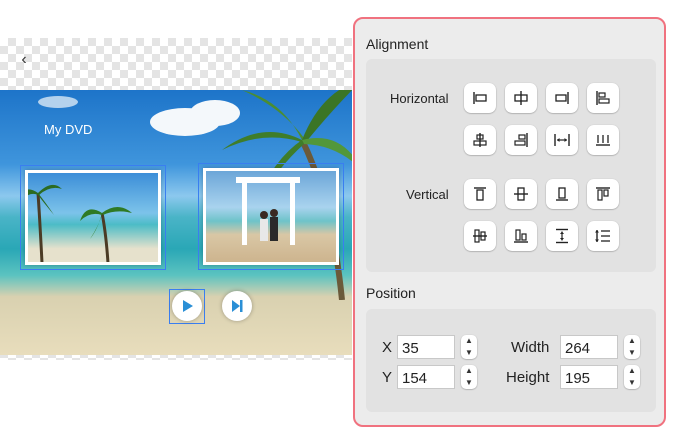  I want to click on align-center-horizontal-button, so click(521, 98).